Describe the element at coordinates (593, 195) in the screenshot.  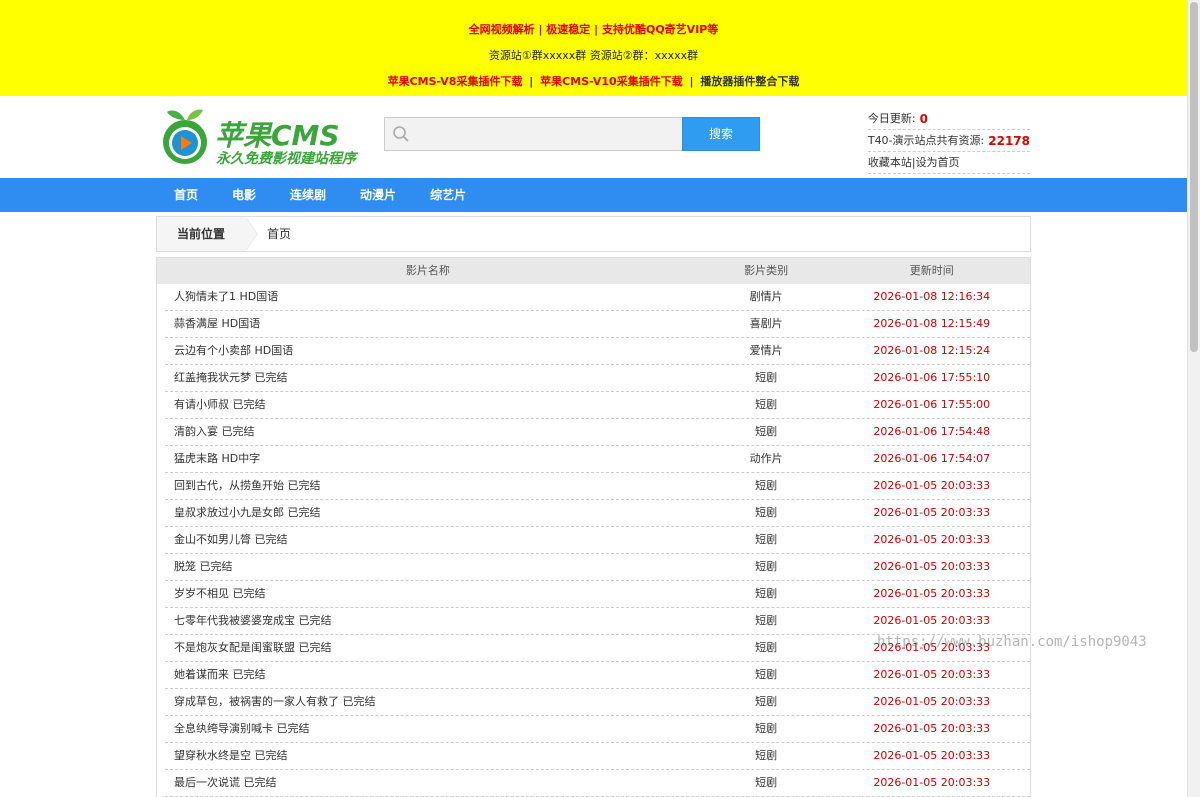
I see `main-nav: 首页 电影 连续剧 动漫片 综艺片` at that location.